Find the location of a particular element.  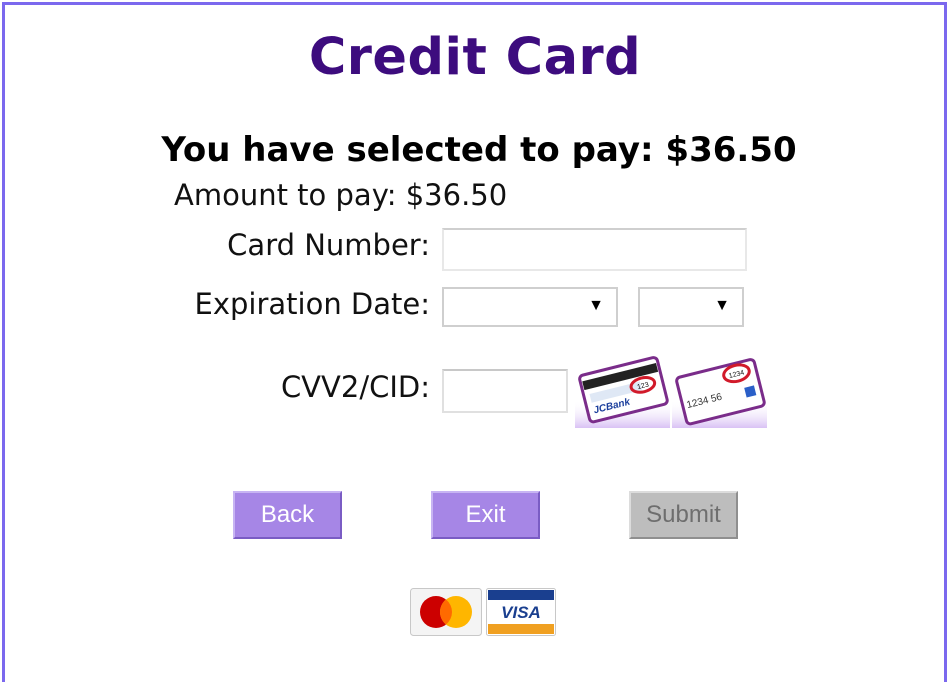

expiration-date-label: Expiration Date: is located at coordinates (312, 304).